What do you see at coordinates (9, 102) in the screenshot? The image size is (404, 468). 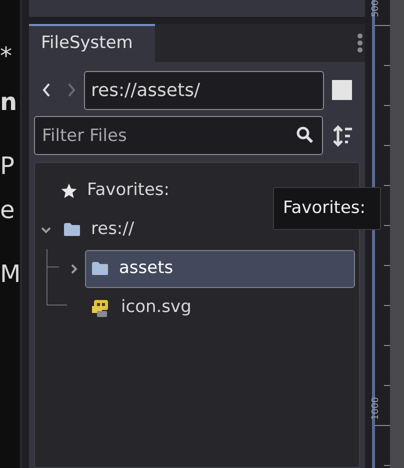 I see `text-fragment: n` at bounding box center [9, 102].